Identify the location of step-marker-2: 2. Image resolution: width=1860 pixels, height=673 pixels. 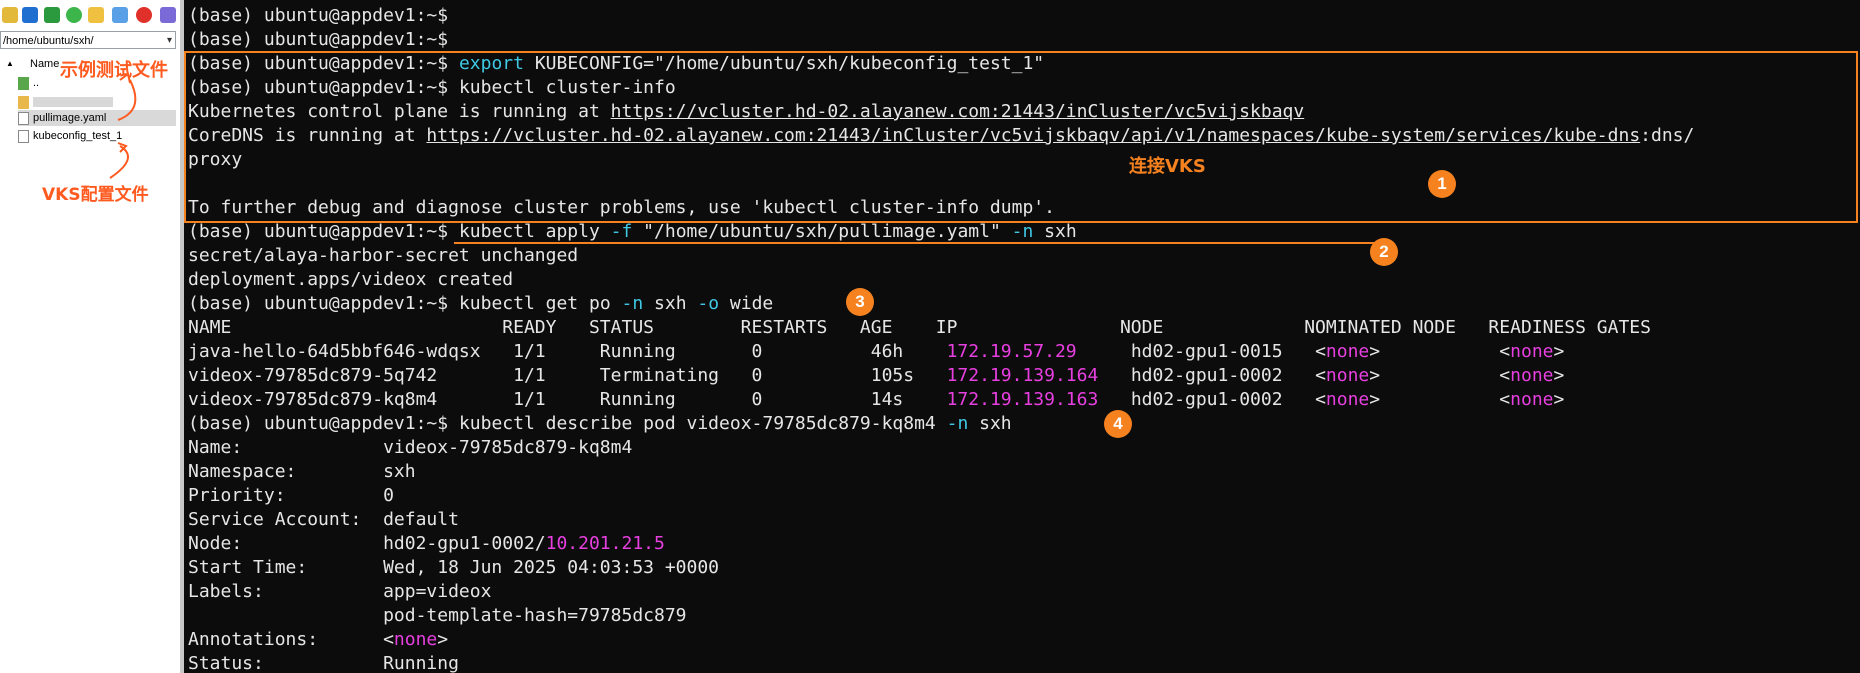
(1384, 252).